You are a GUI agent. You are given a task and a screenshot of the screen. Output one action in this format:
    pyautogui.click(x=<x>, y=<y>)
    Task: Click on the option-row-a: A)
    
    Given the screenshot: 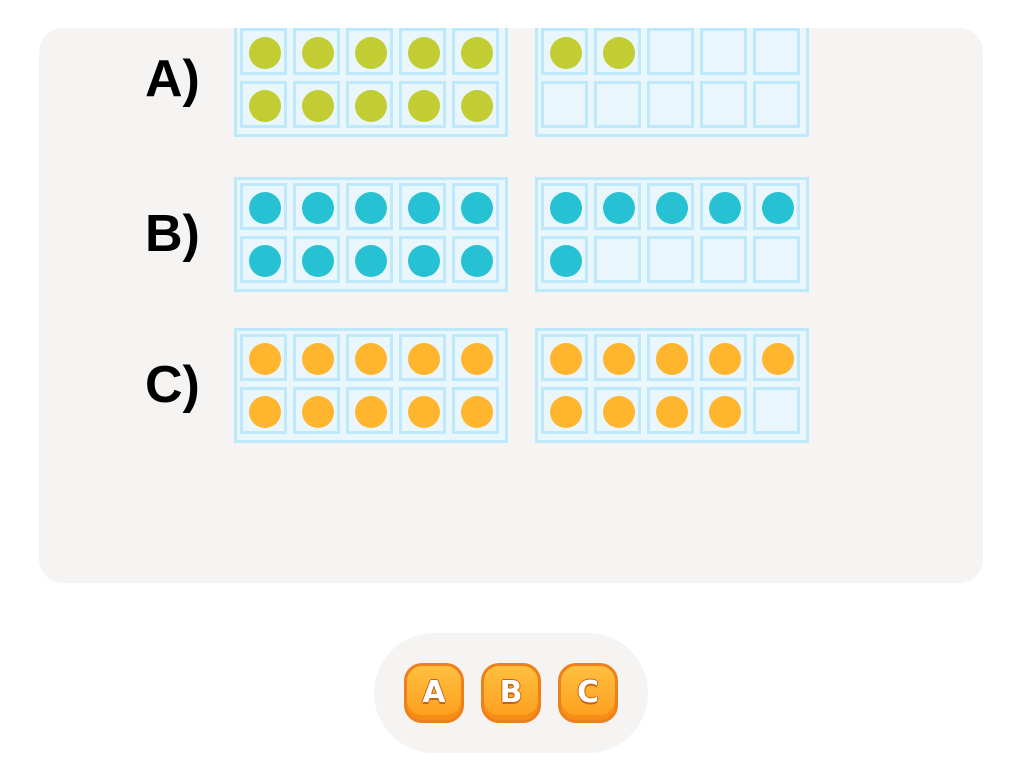 What is the action you would take?
    pyautogui.click(x=511, y=82)
    